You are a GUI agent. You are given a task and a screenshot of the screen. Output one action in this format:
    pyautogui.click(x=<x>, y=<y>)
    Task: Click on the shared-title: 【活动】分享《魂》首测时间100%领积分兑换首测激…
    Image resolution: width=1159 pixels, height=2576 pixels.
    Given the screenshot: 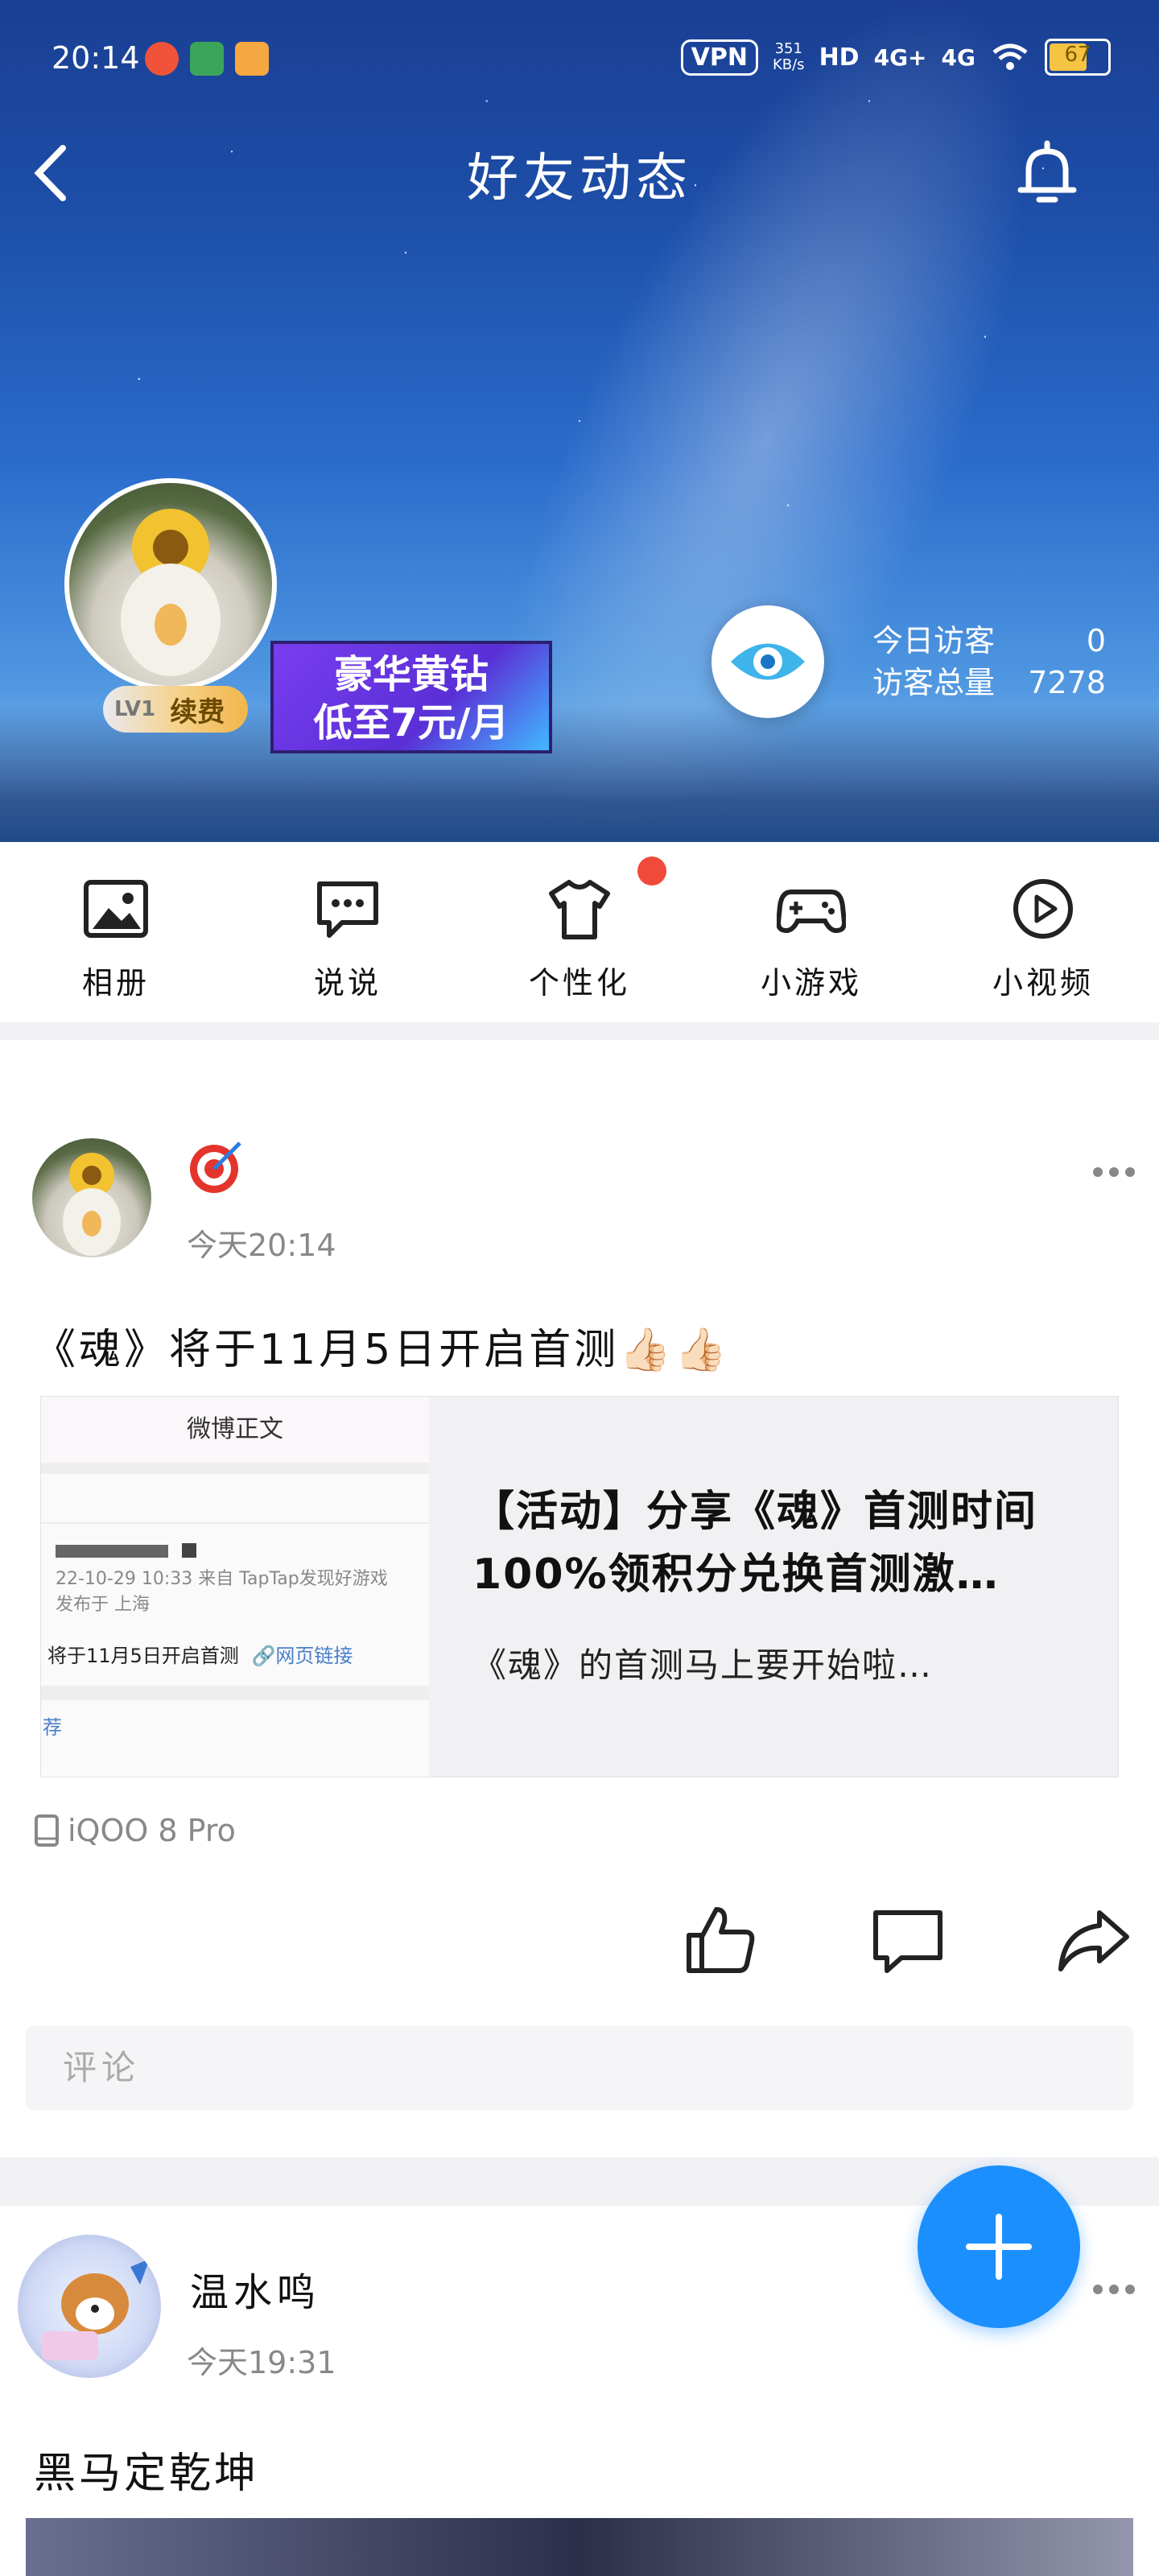 What is the action you would take?
    pyautogui.click(x=755, y=1543)
    